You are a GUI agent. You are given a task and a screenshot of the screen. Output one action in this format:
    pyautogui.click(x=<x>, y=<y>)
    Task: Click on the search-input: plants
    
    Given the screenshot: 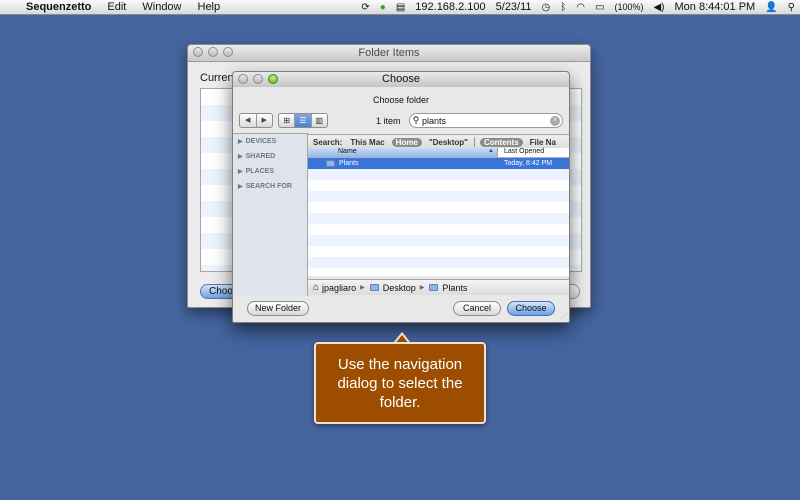 What is the action you would take?
    pyautogui.click(x=486, y=121)
    